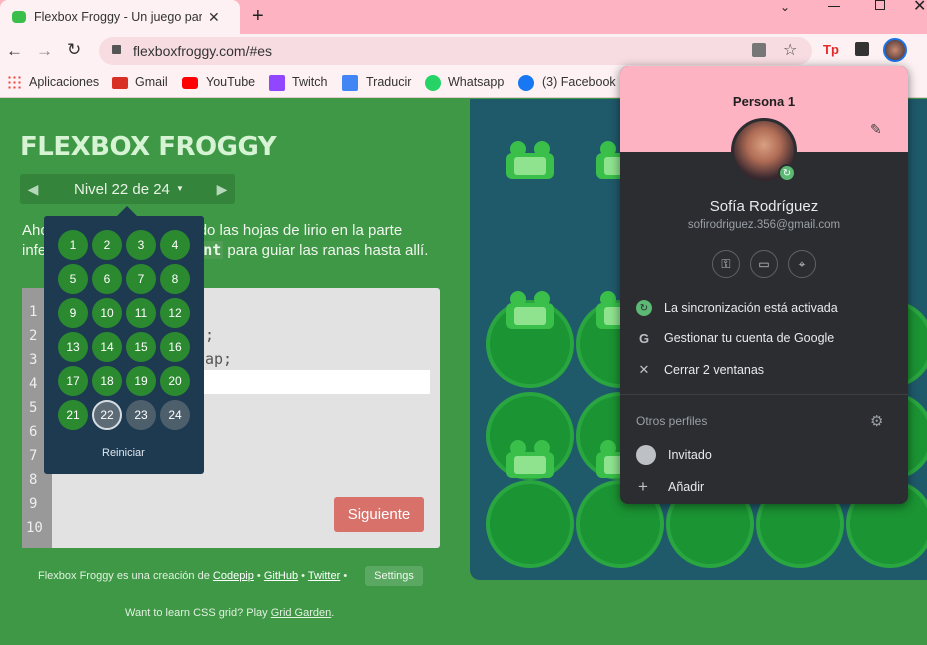 The width and height of the screenshot is (927, 645). I want to click on level-button: 11, so click(141, 313).